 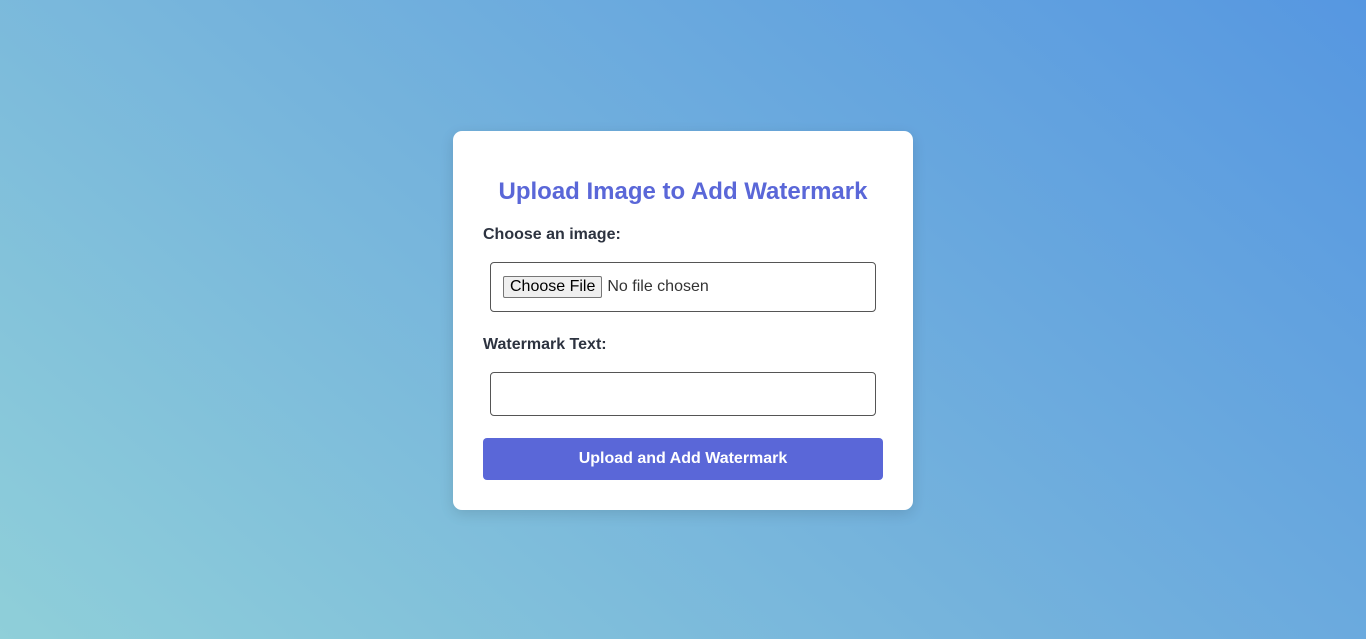 I want to click on file-status-text: No file chosen, so click(x=658, y=286).